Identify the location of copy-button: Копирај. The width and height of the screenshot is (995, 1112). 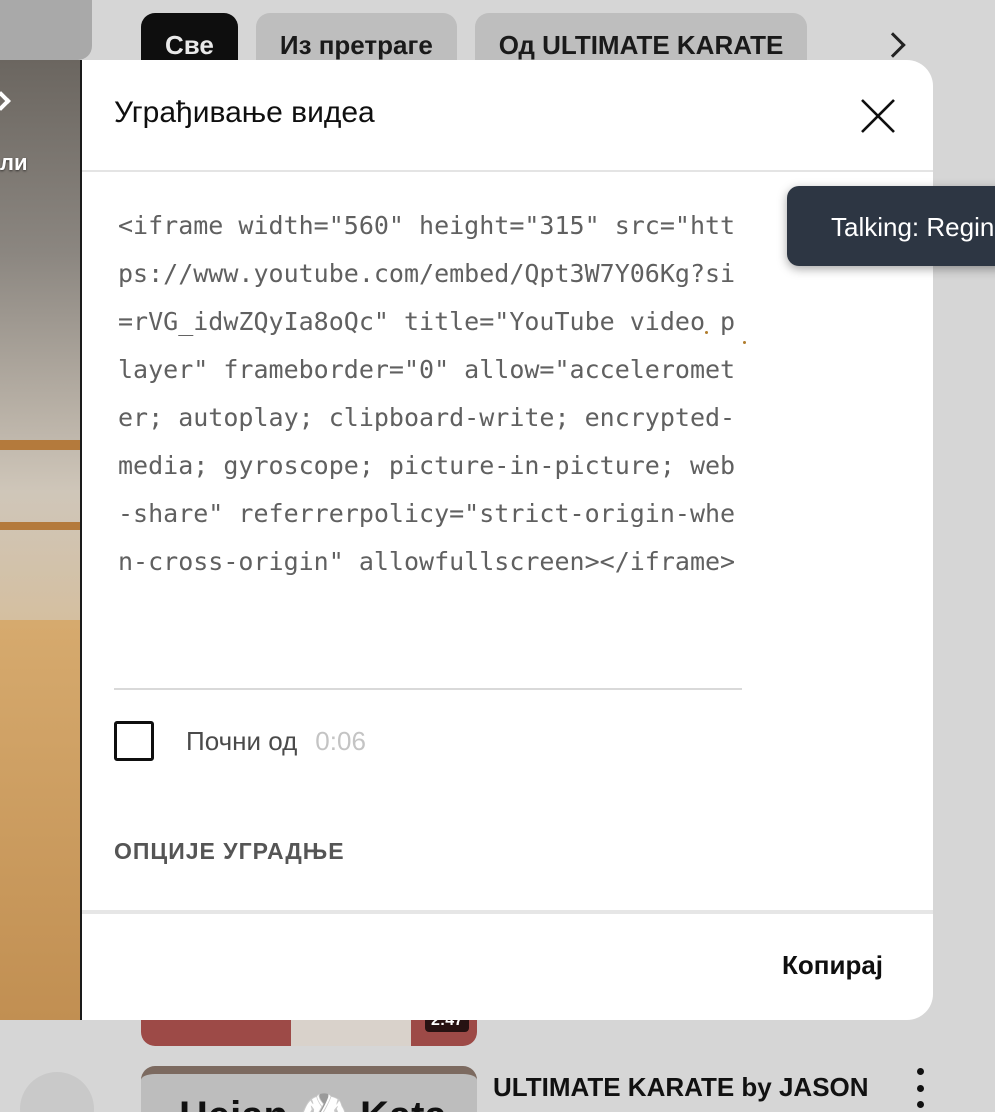
(832, 965).